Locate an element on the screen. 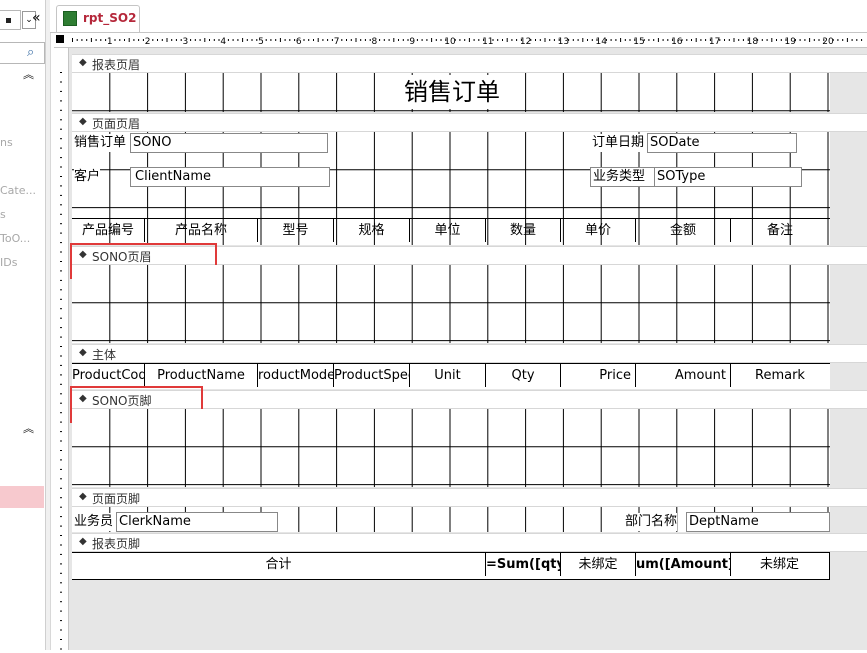  column-header-label: 数量 is located at coordinates (523, 230).